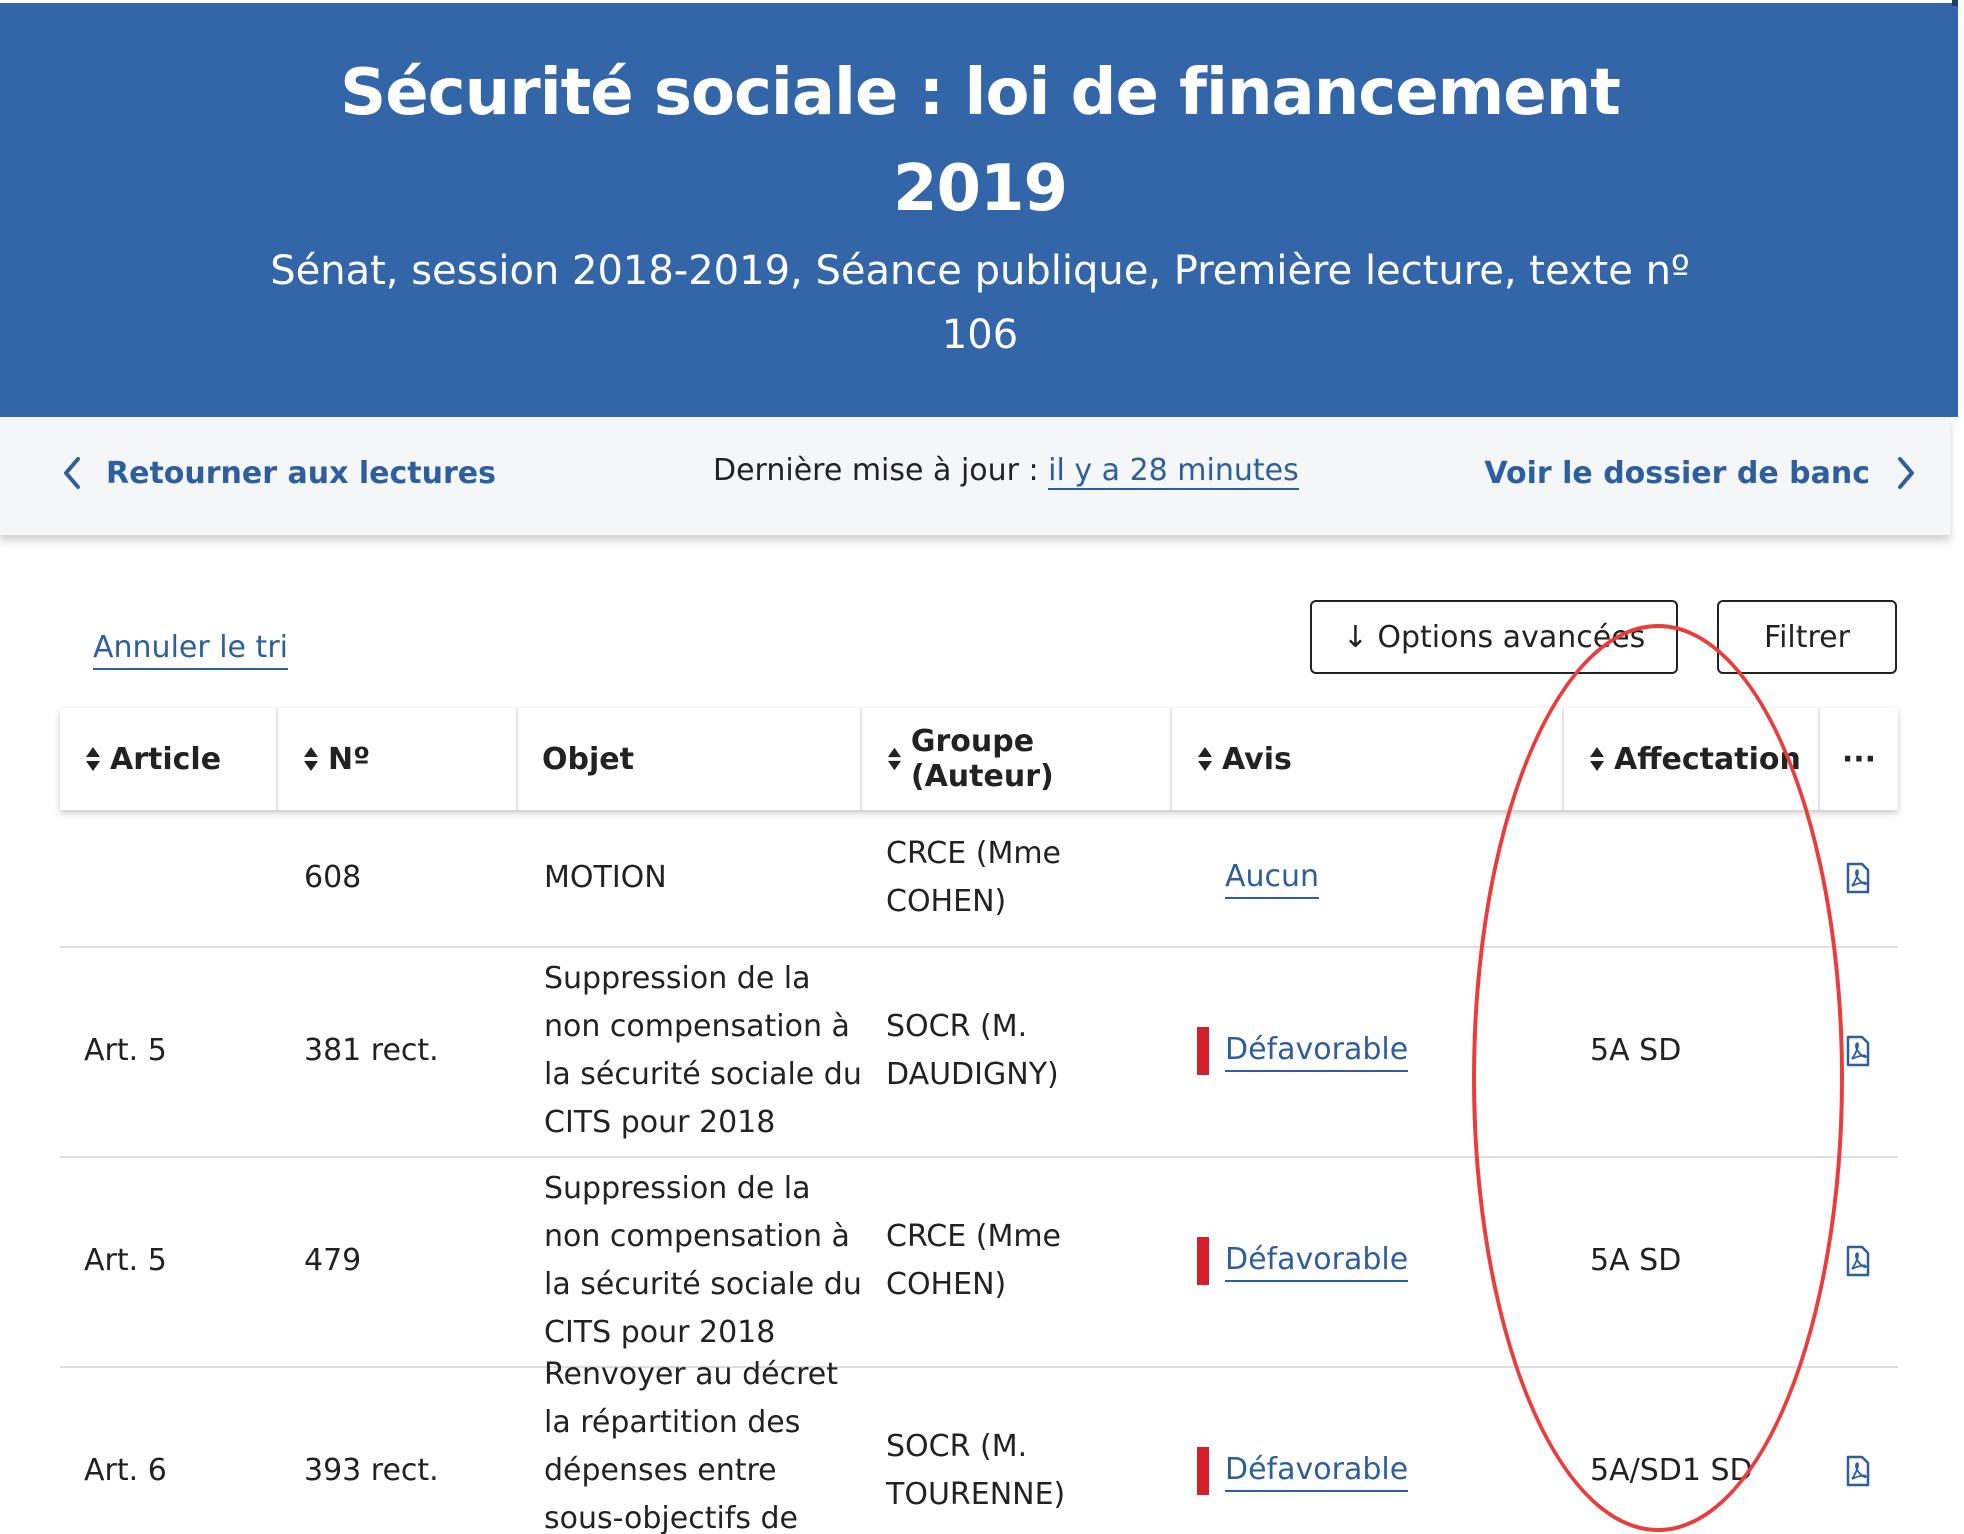  Describe the element at coordinates (166, 759) in the screenshot. I see `column-label: Article` at that location.